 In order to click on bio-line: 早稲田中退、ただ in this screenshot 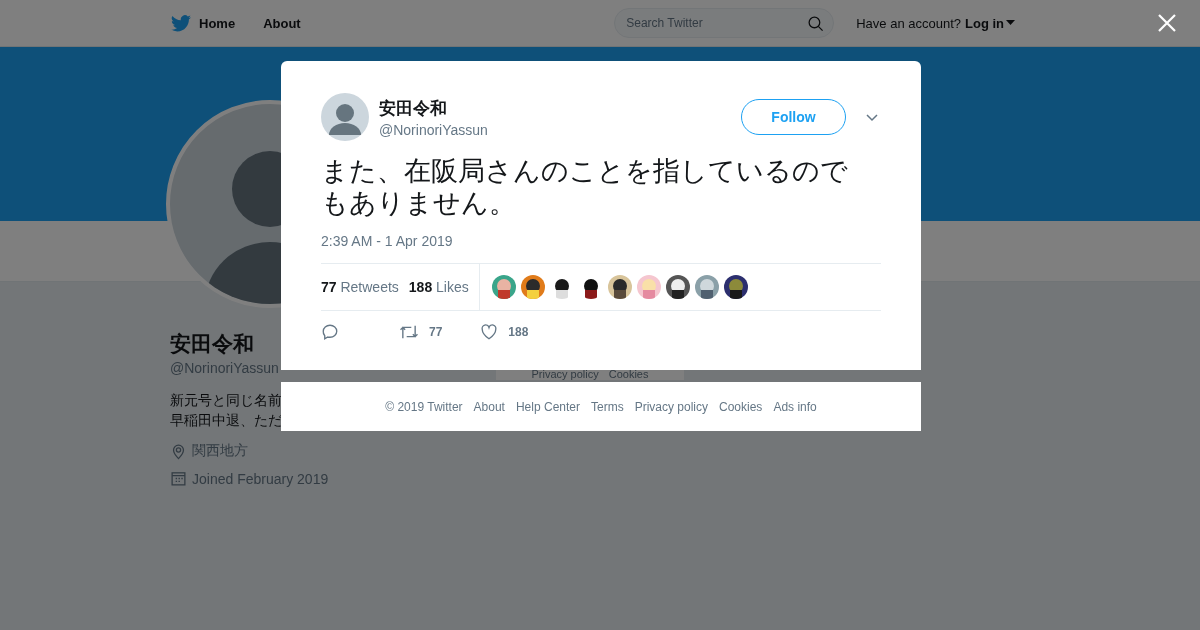, I will do `click(226, 420)`.